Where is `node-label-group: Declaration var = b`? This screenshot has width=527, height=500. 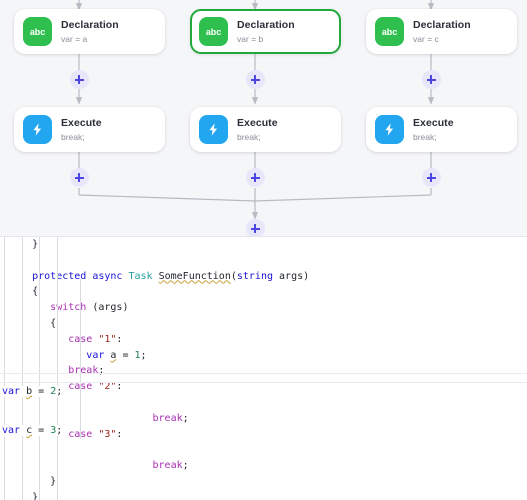
node-label-group: Declaration var = b is located at coordinates (266, 32).